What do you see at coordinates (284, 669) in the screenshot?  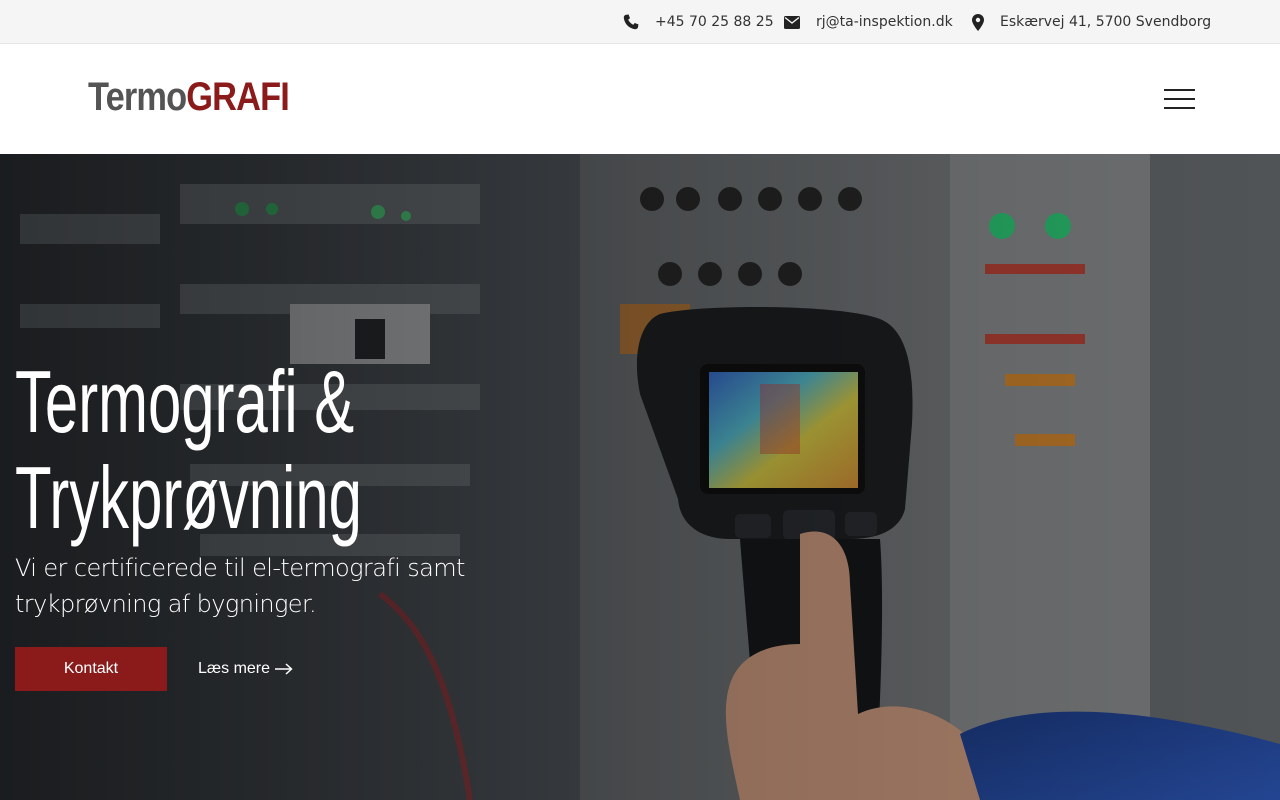 I see `arrow-right-icon` at bounding box center [284, 669].